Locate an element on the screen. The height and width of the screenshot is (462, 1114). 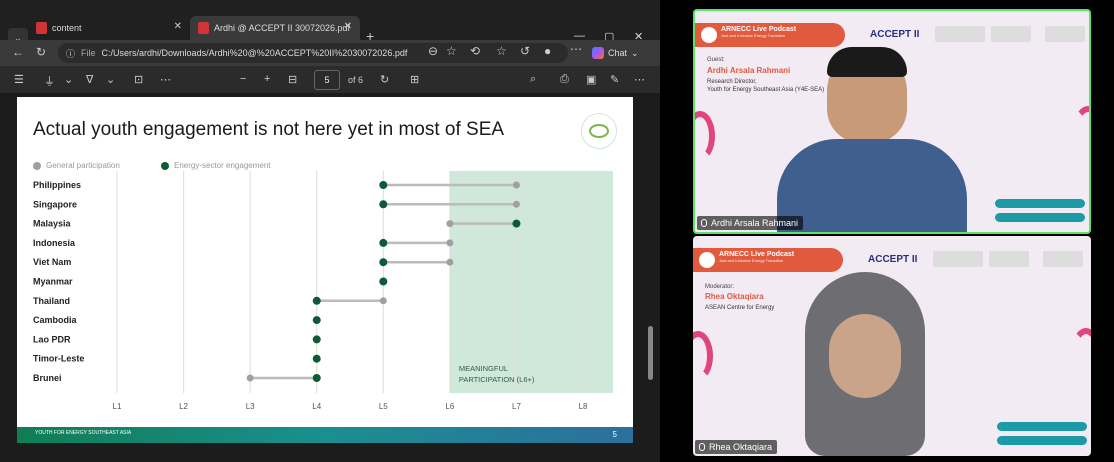
two-page-icon: ⊞ is located at coordinates (414, 79).